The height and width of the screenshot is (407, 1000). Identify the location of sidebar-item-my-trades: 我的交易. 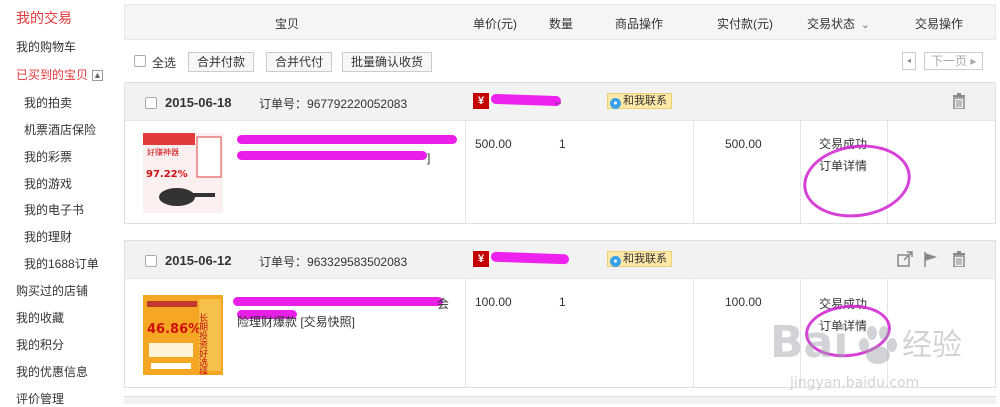
(44, 18).